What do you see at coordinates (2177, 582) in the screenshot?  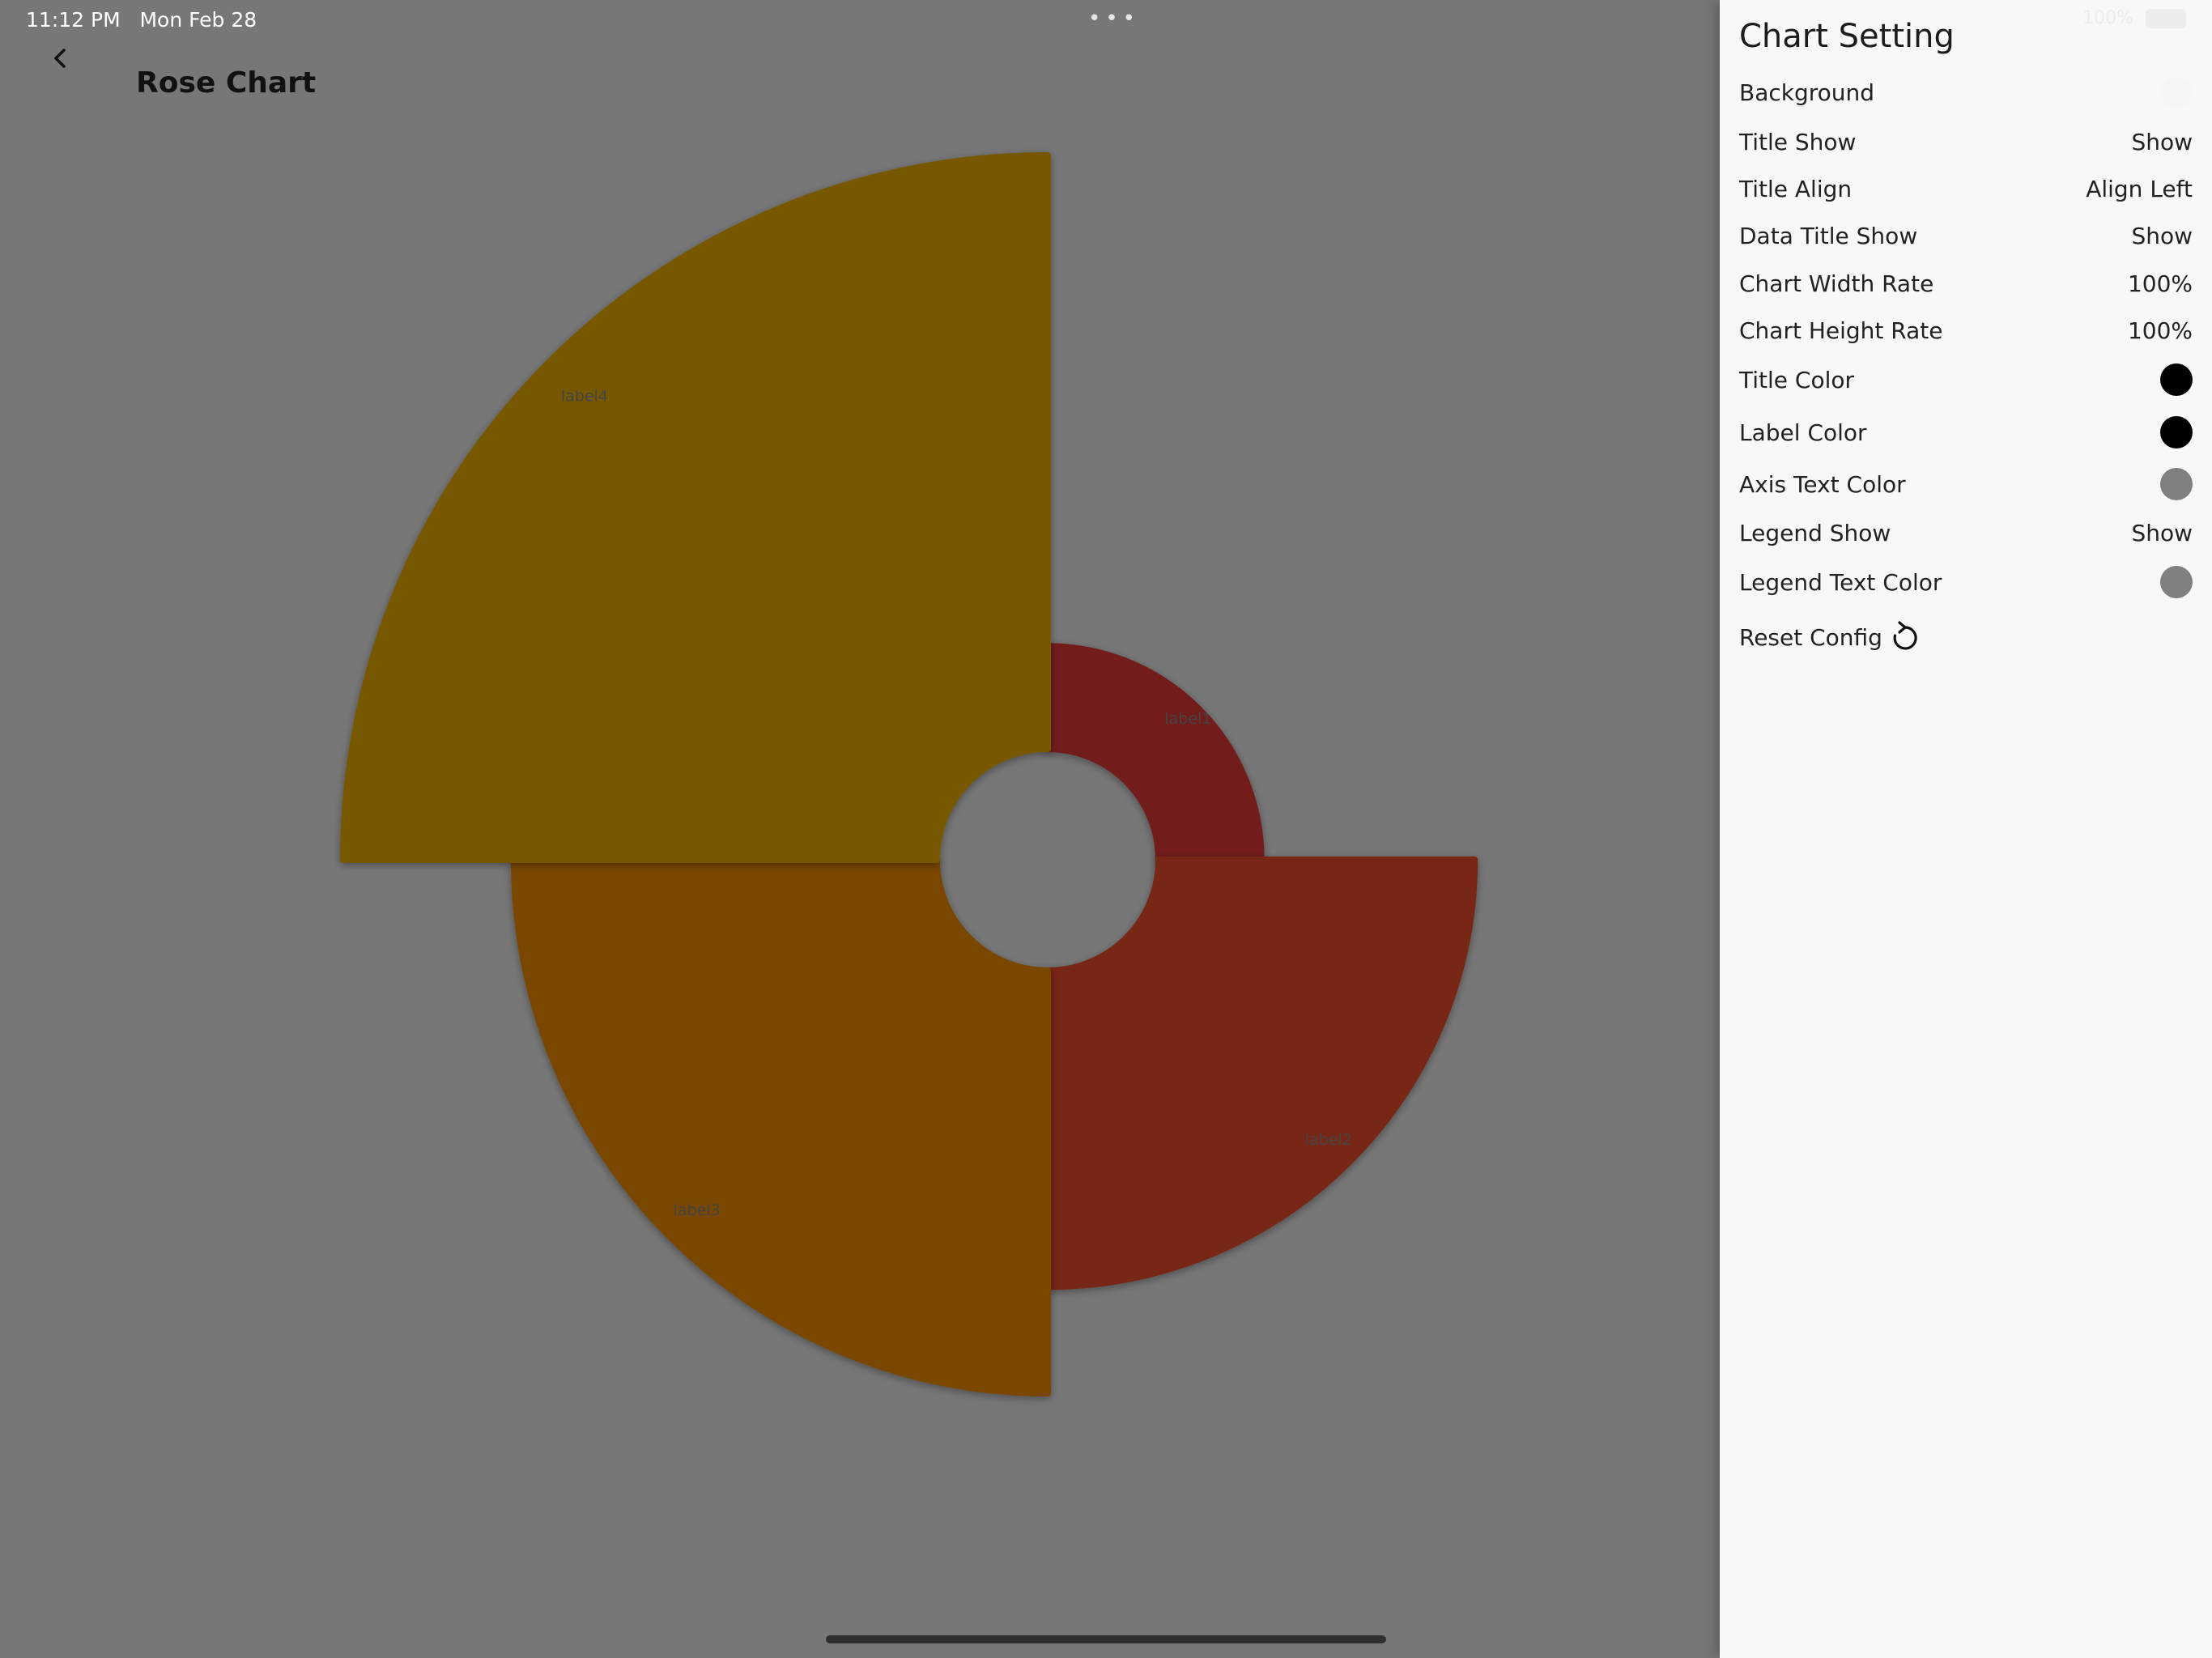 I see `color-swatch-legend-text-color` at bounding box center [2177, 582].